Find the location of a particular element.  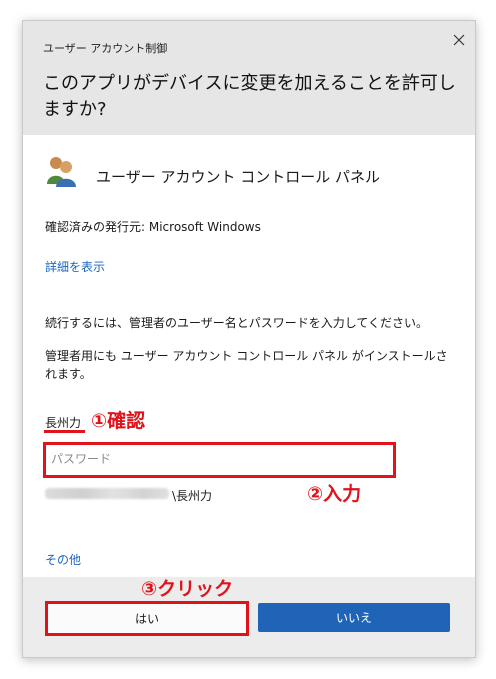

user-name-label: 長州力 is located at coordinates (63, 423).